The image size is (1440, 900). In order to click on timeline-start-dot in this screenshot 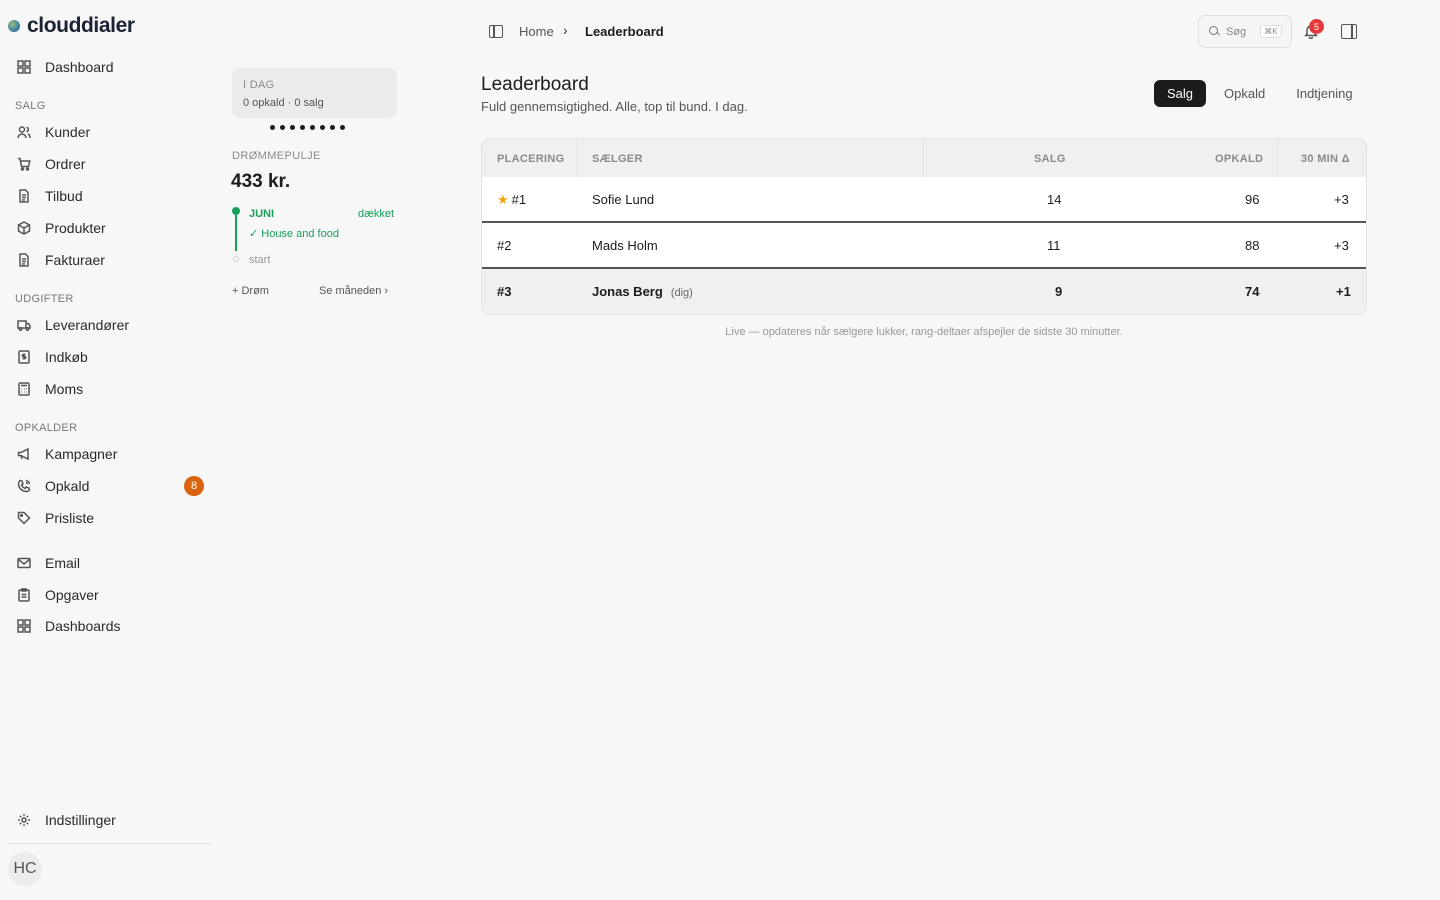, I will do `click(236, 259)`.